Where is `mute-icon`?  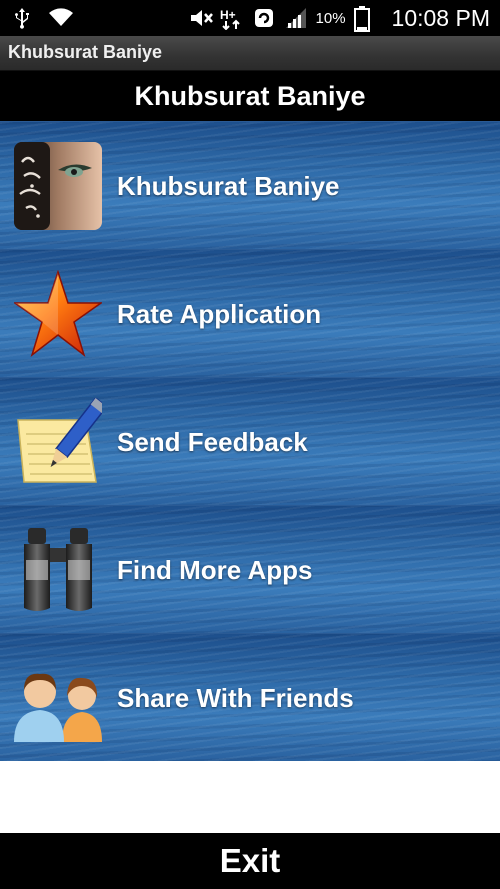 mute-icon is located at coordinates (200, 18).